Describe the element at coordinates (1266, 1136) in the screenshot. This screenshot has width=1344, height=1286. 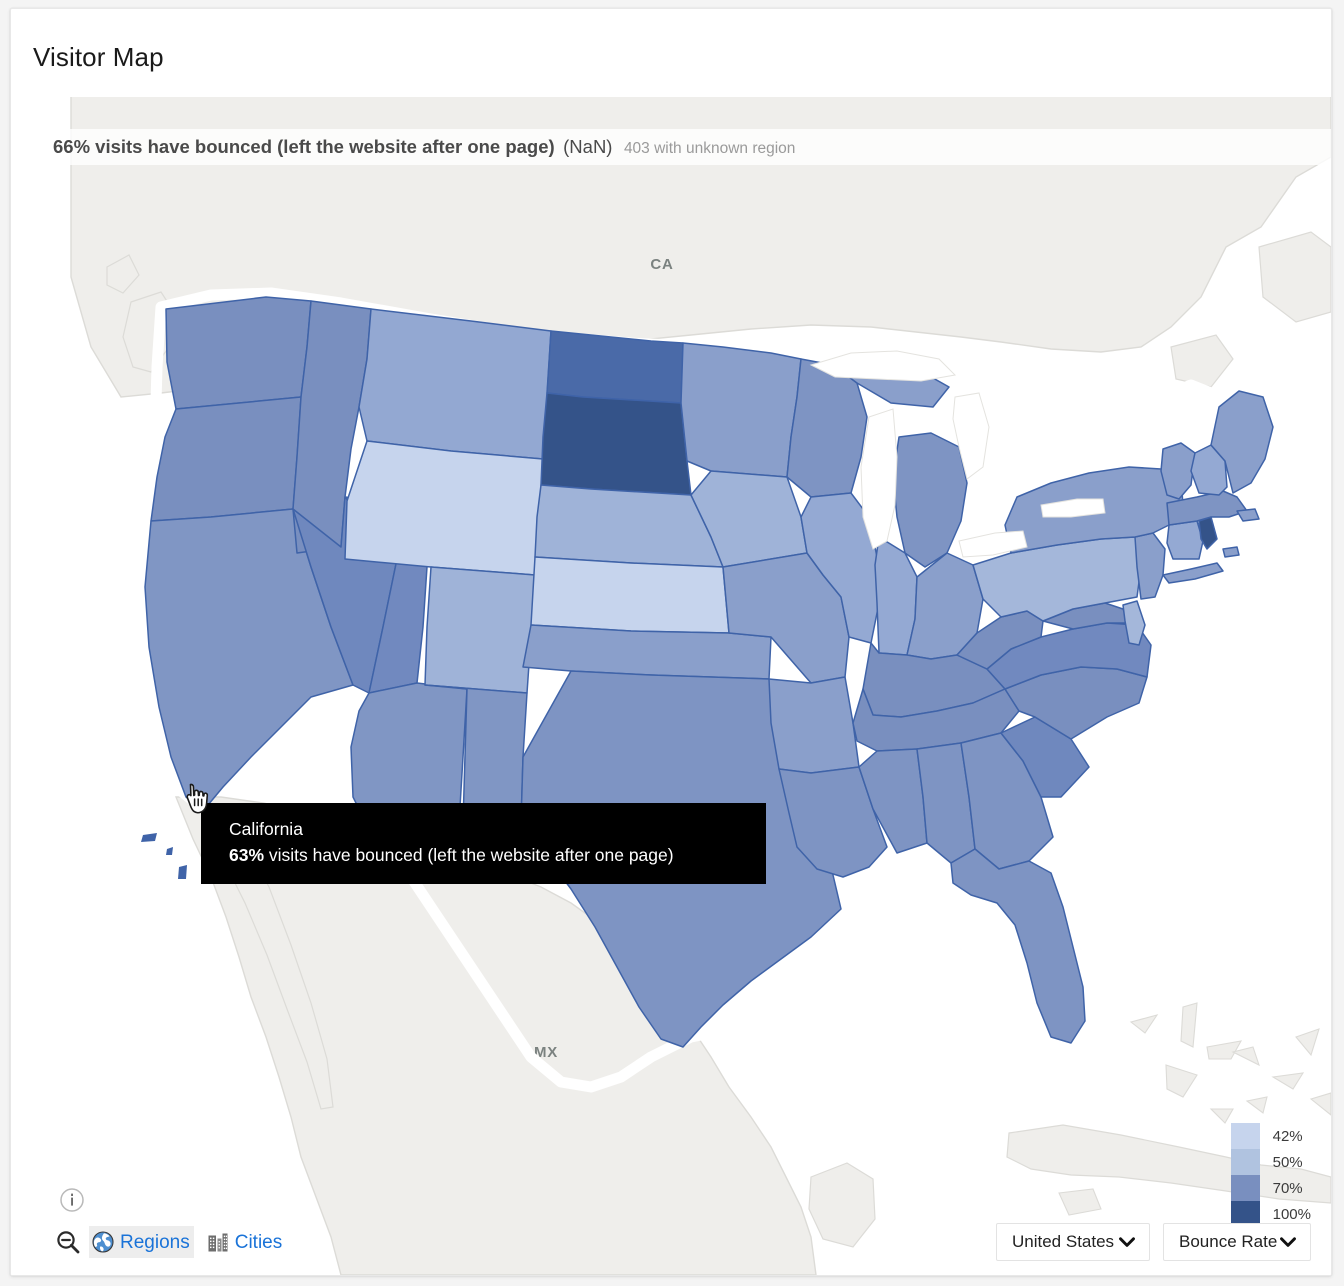
I see `legend-item: 42%` at that location.